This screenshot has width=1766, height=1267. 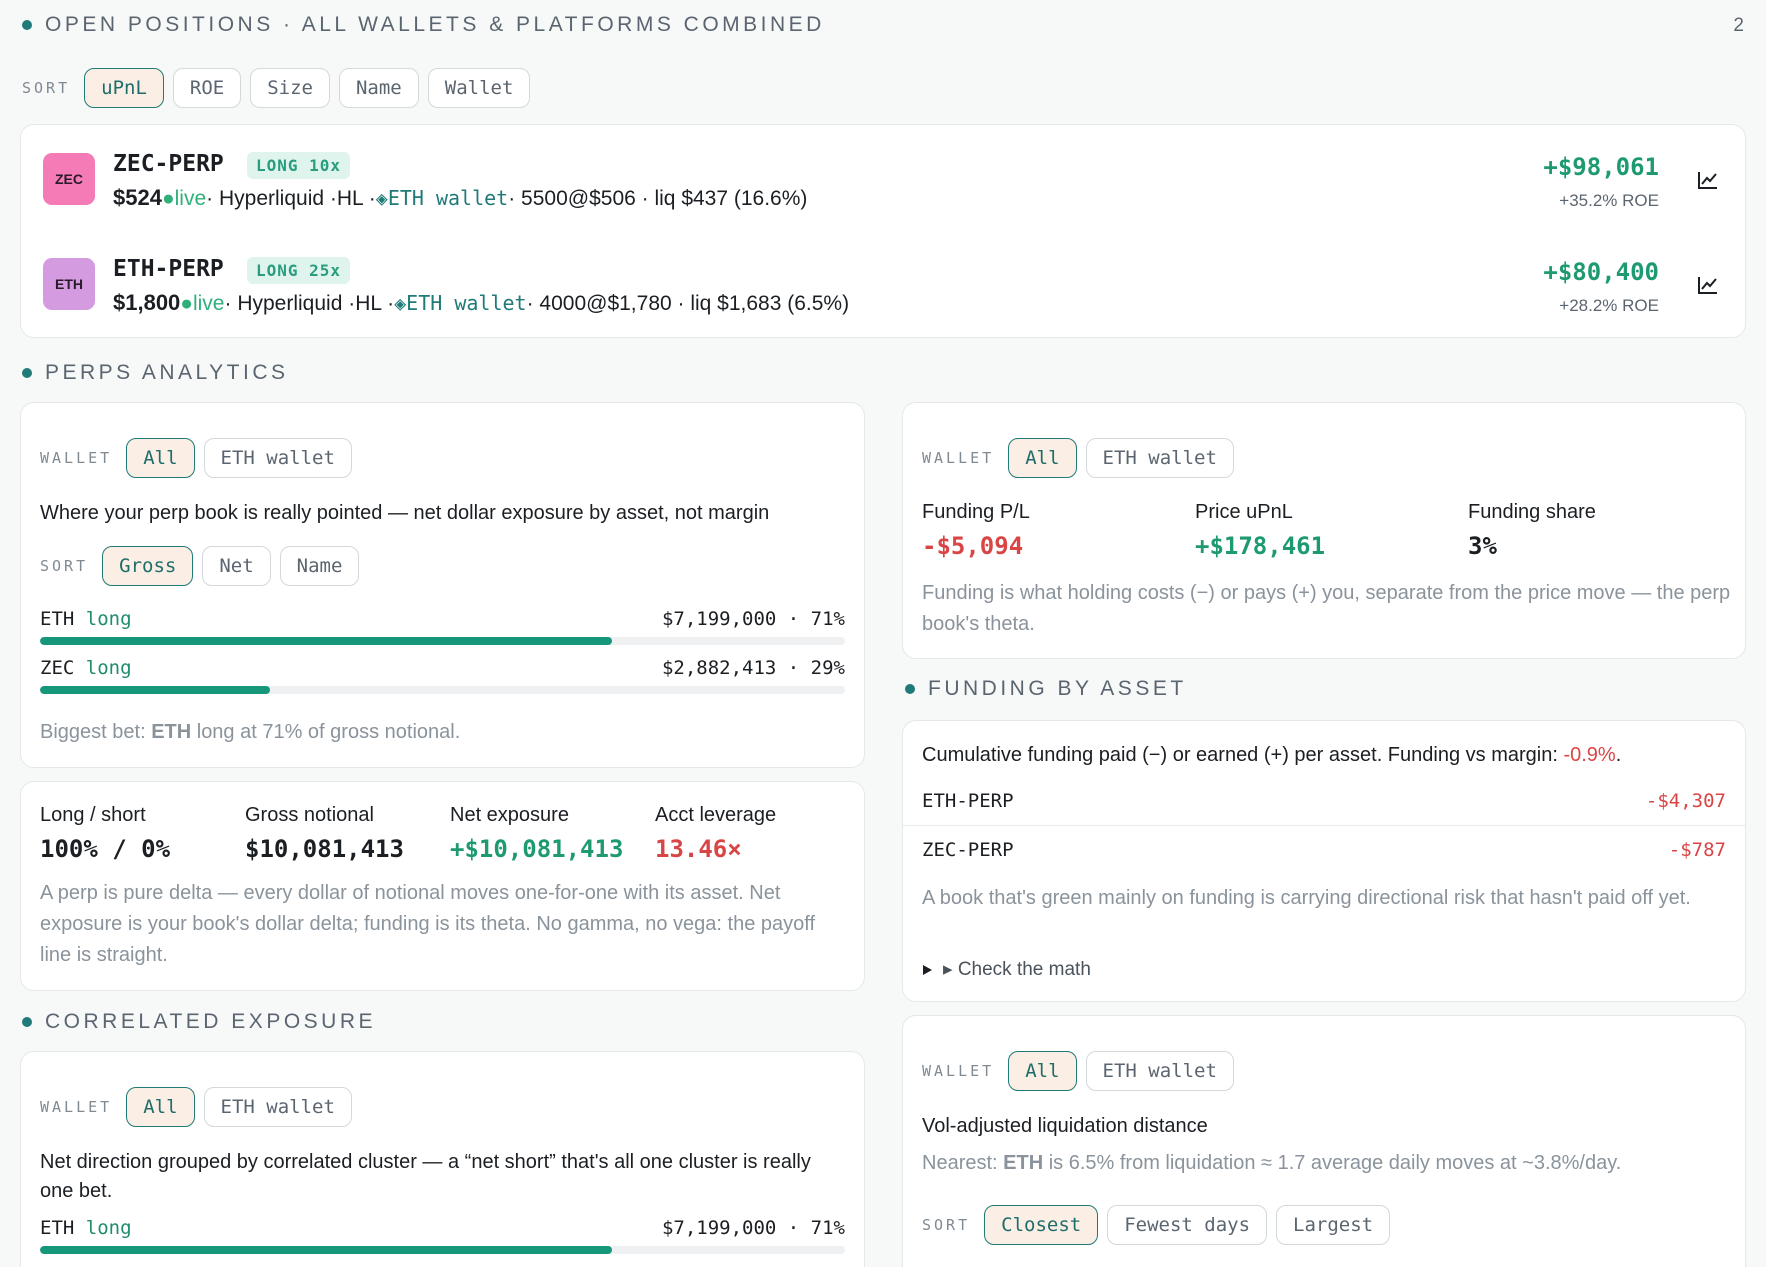 What do you see at coordinates (1065, 1126) in the screenshot?
I see `liquidation-title: Vol-adjusted liquidation distance` at bounding box center [1065, 1126].